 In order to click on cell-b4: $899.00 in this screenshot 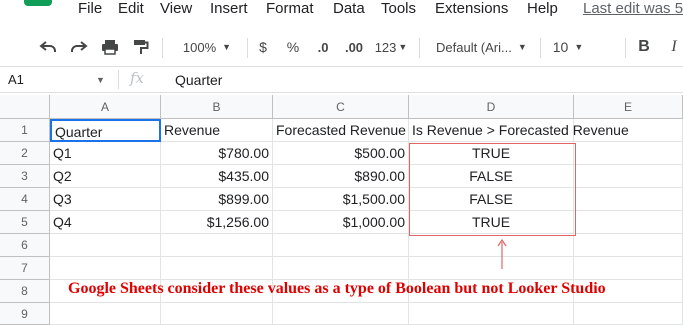, I will do `click(217, 199)`.